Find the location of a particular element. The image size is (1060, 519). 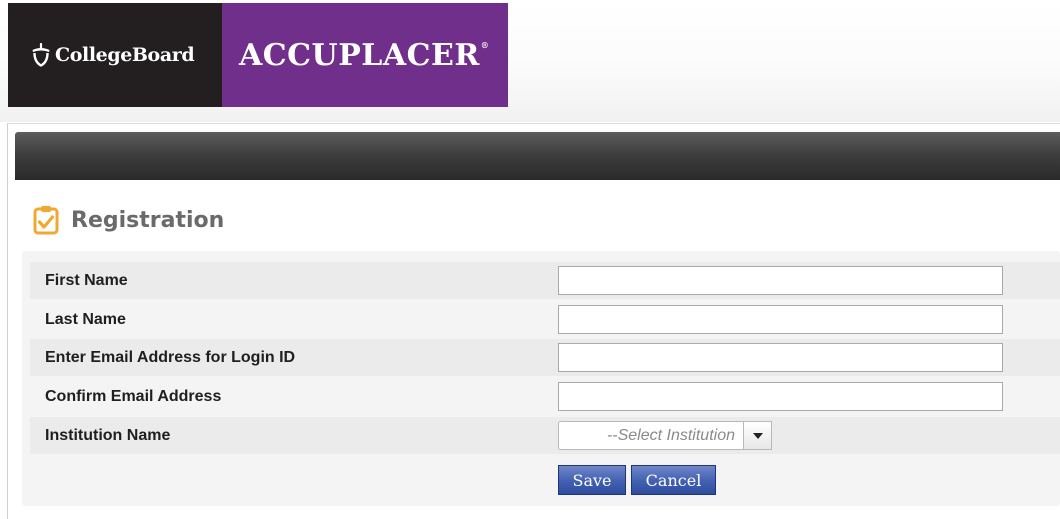

first-name-field is located at coordinates (780, 280).